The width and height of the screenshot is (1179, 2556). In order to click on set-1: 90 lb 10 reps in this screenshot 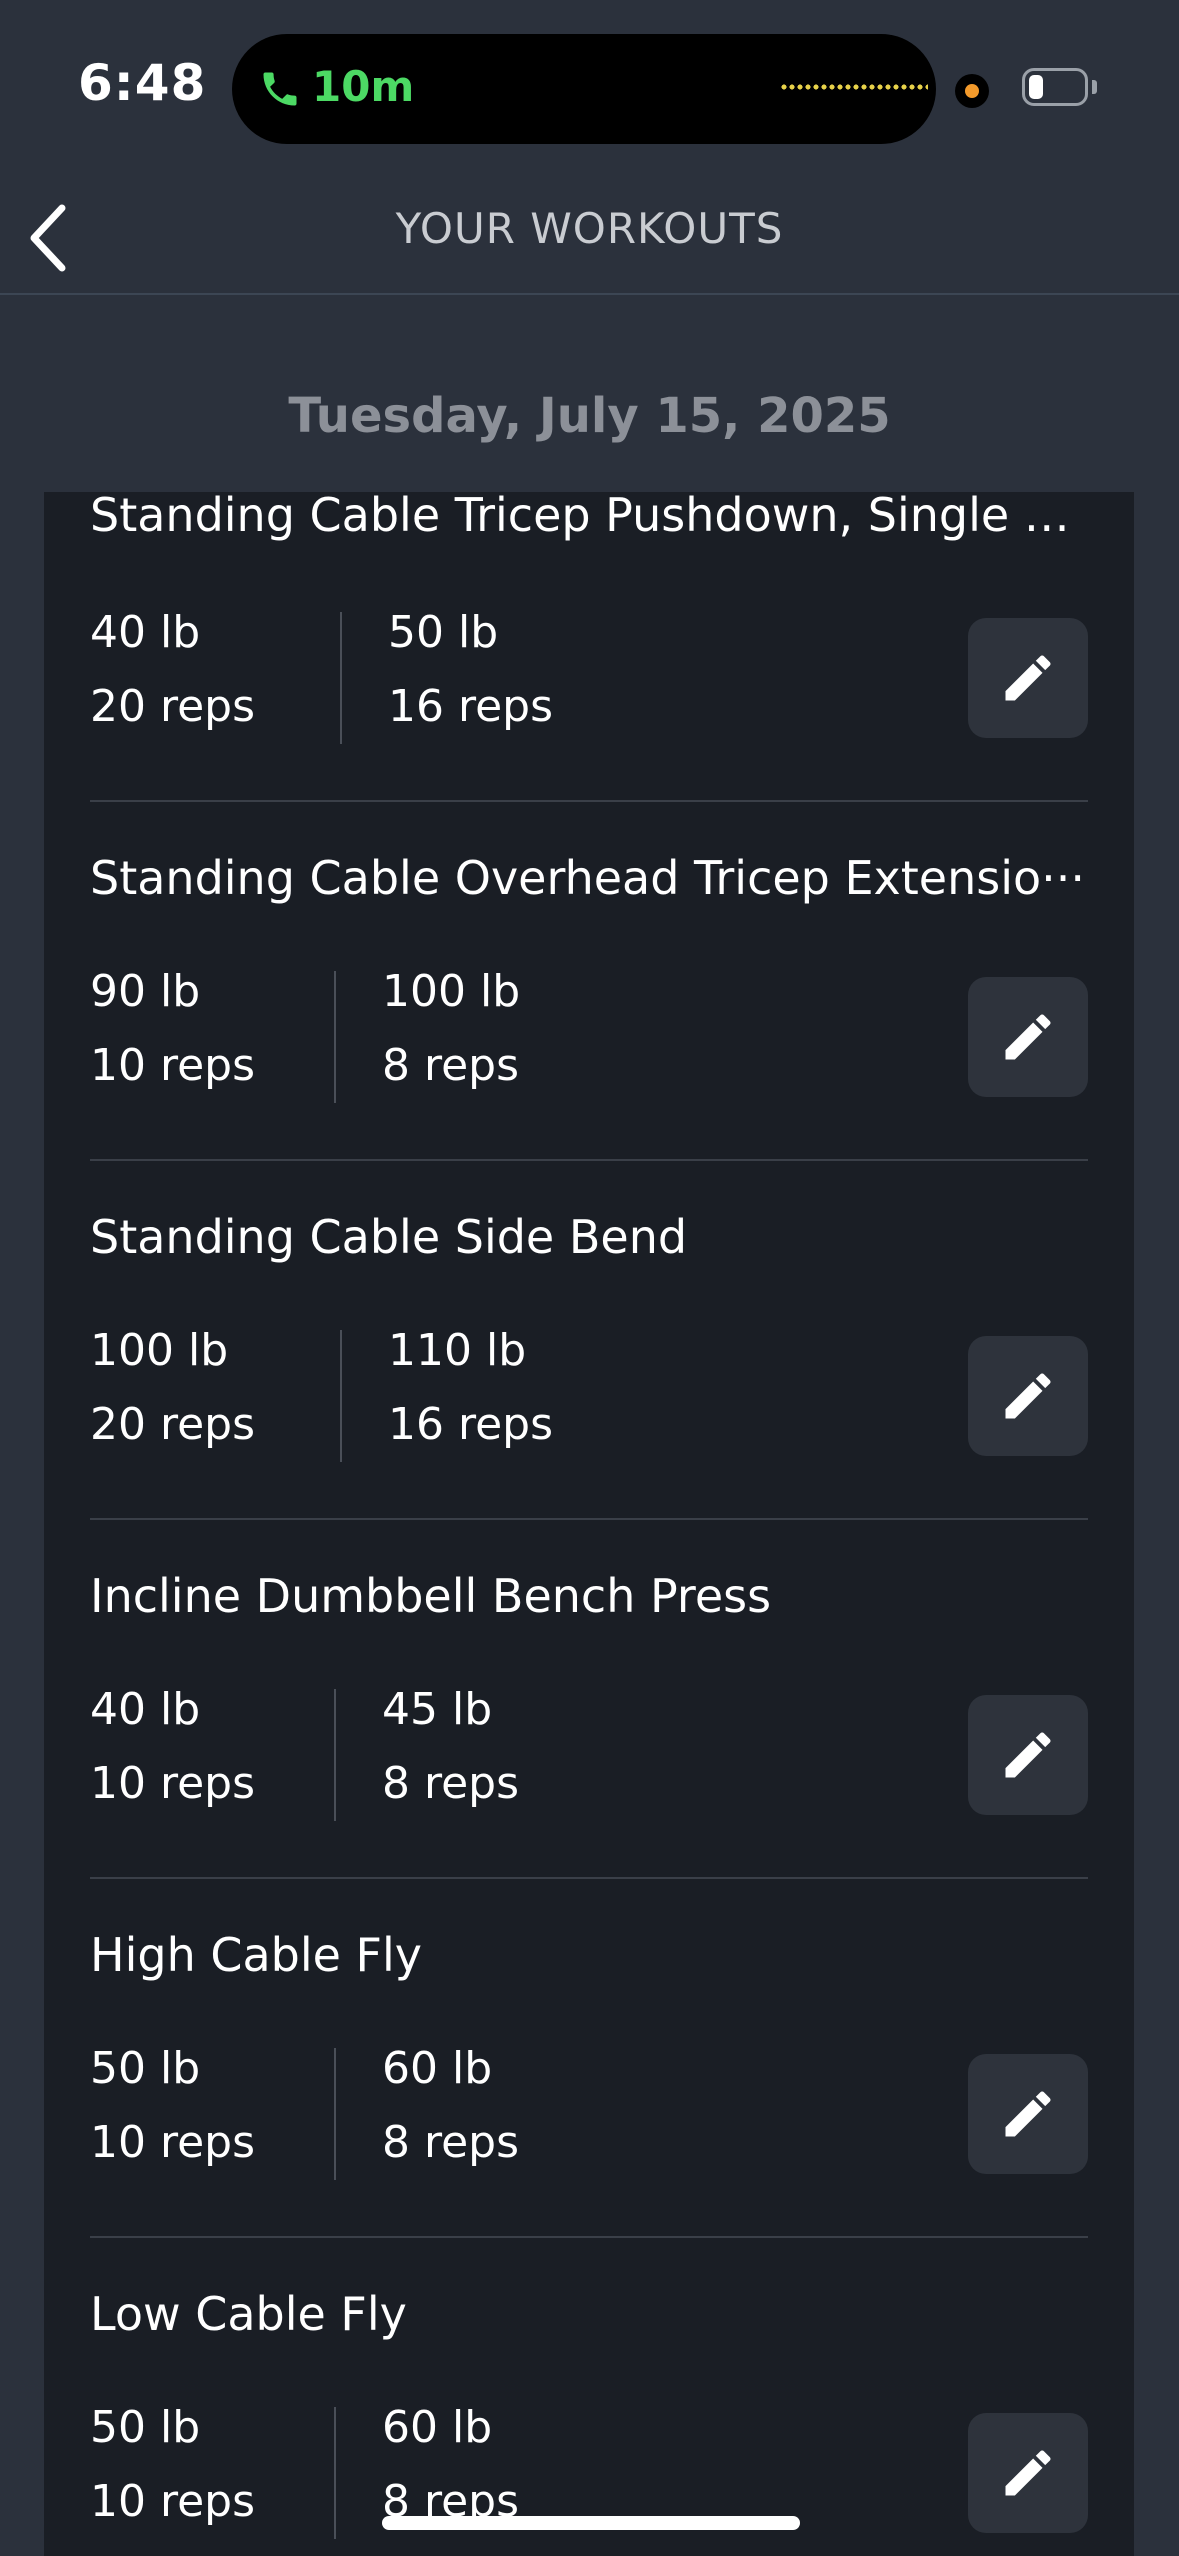, I will do `click(172, 1029)`.